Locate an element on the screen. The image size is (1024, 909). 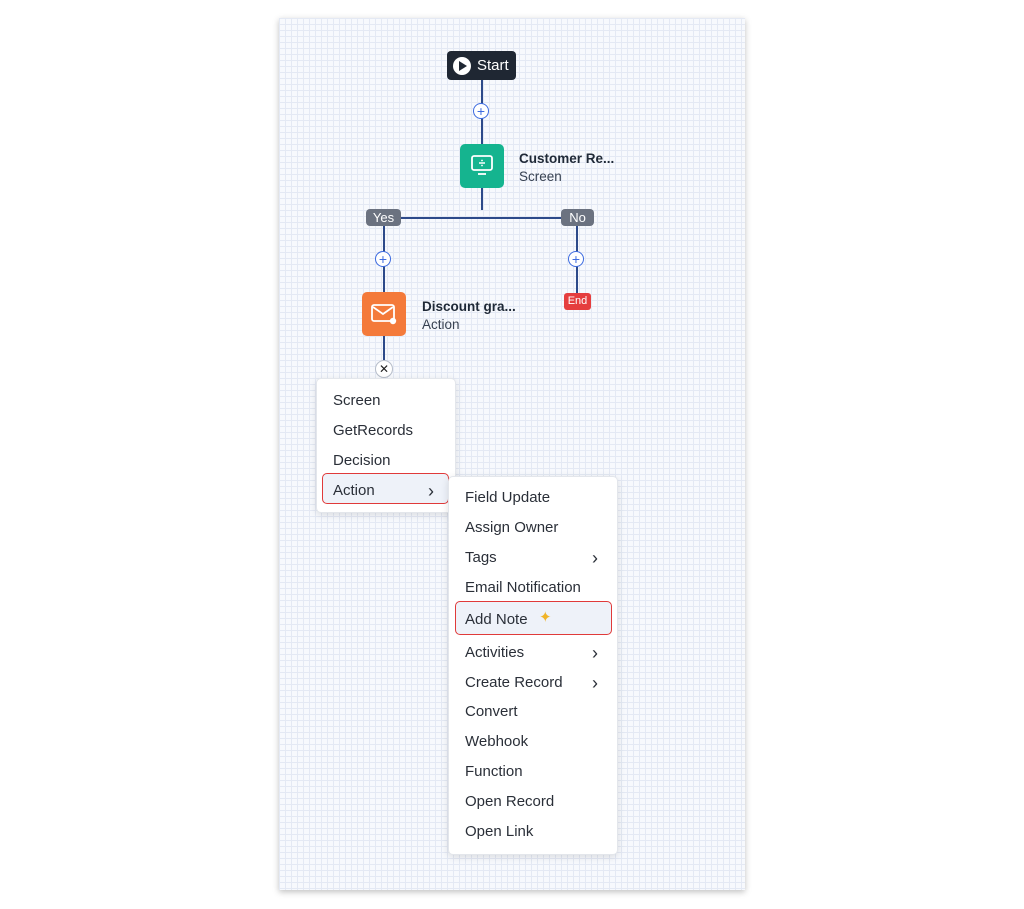
submenu-item-field-update: Field Update is located at coordinates (507, 497).